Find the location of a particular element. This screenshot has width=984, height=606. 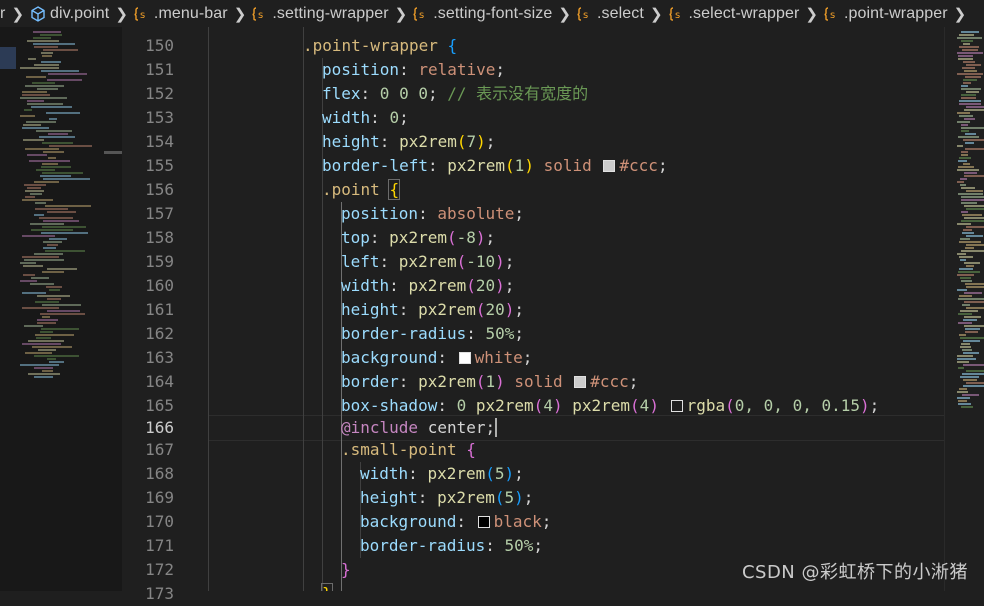

breadcrumb-item-point-wrapper: ❯ s .point-wrapper ❯ is located at coordinates (885, 14).